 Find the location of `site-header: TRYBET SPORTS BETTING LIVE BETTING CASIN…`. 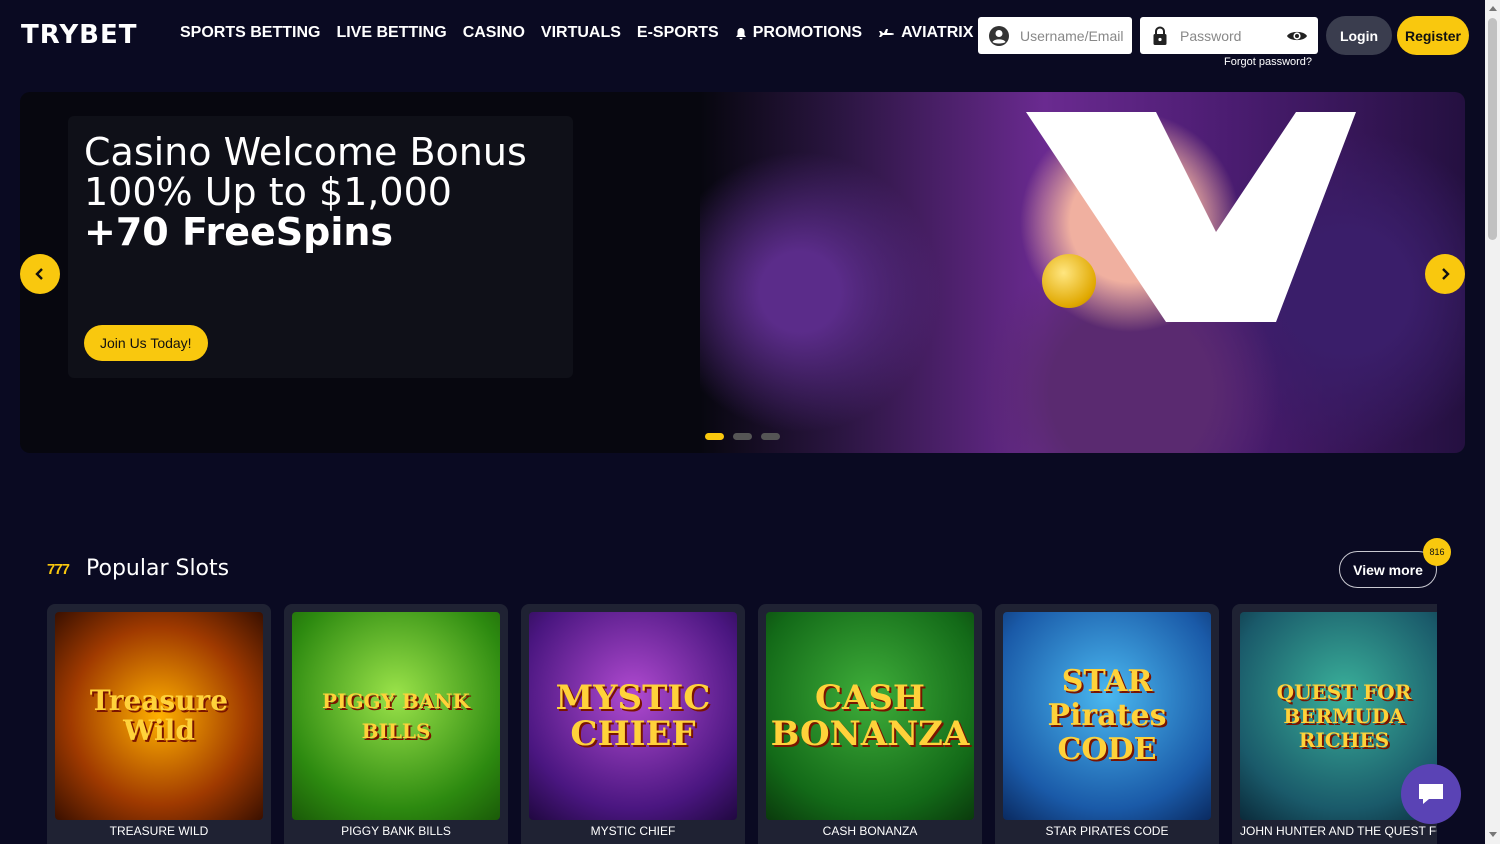

site-header: TRYBET SPORTS BETTING LIVE BETTING CASIN… is located at coordinates (742, 39).